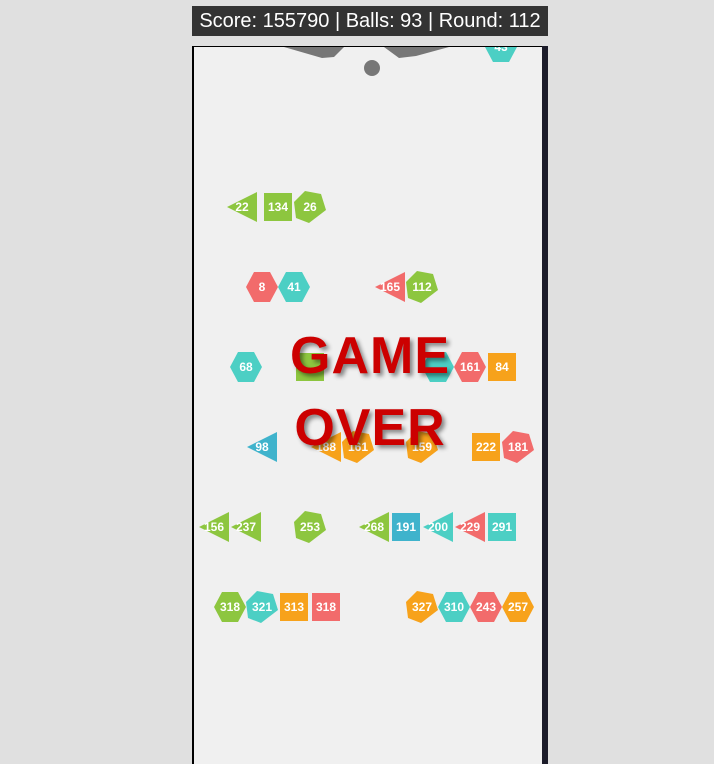 The image size is (714, 764). I want to click on block-value: 243, so click(486, 607).